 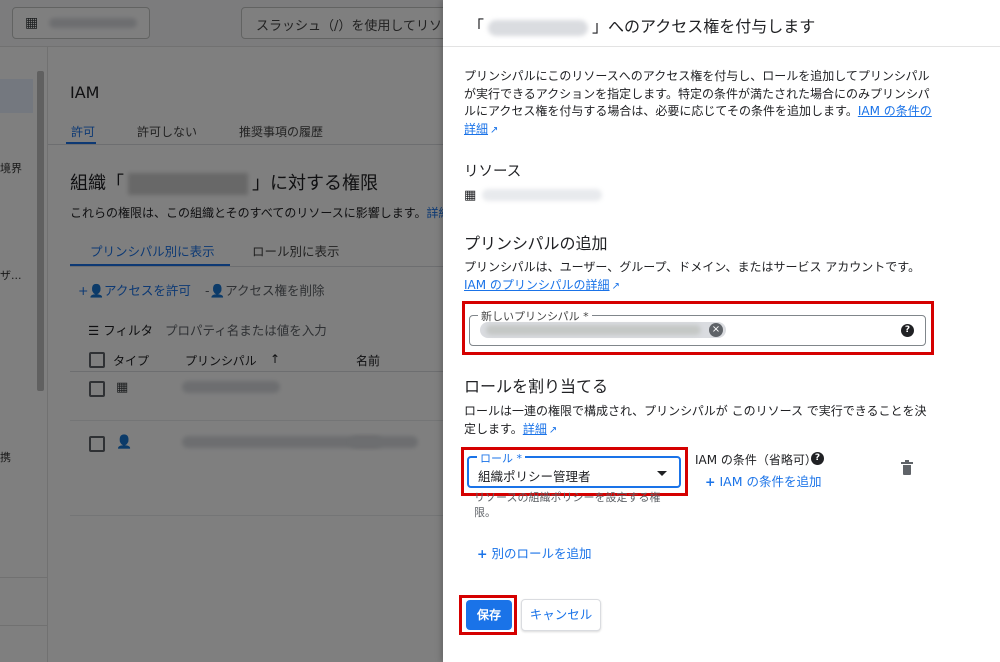 I want to click on redacted-resource-name, so click(x=538, y=27).